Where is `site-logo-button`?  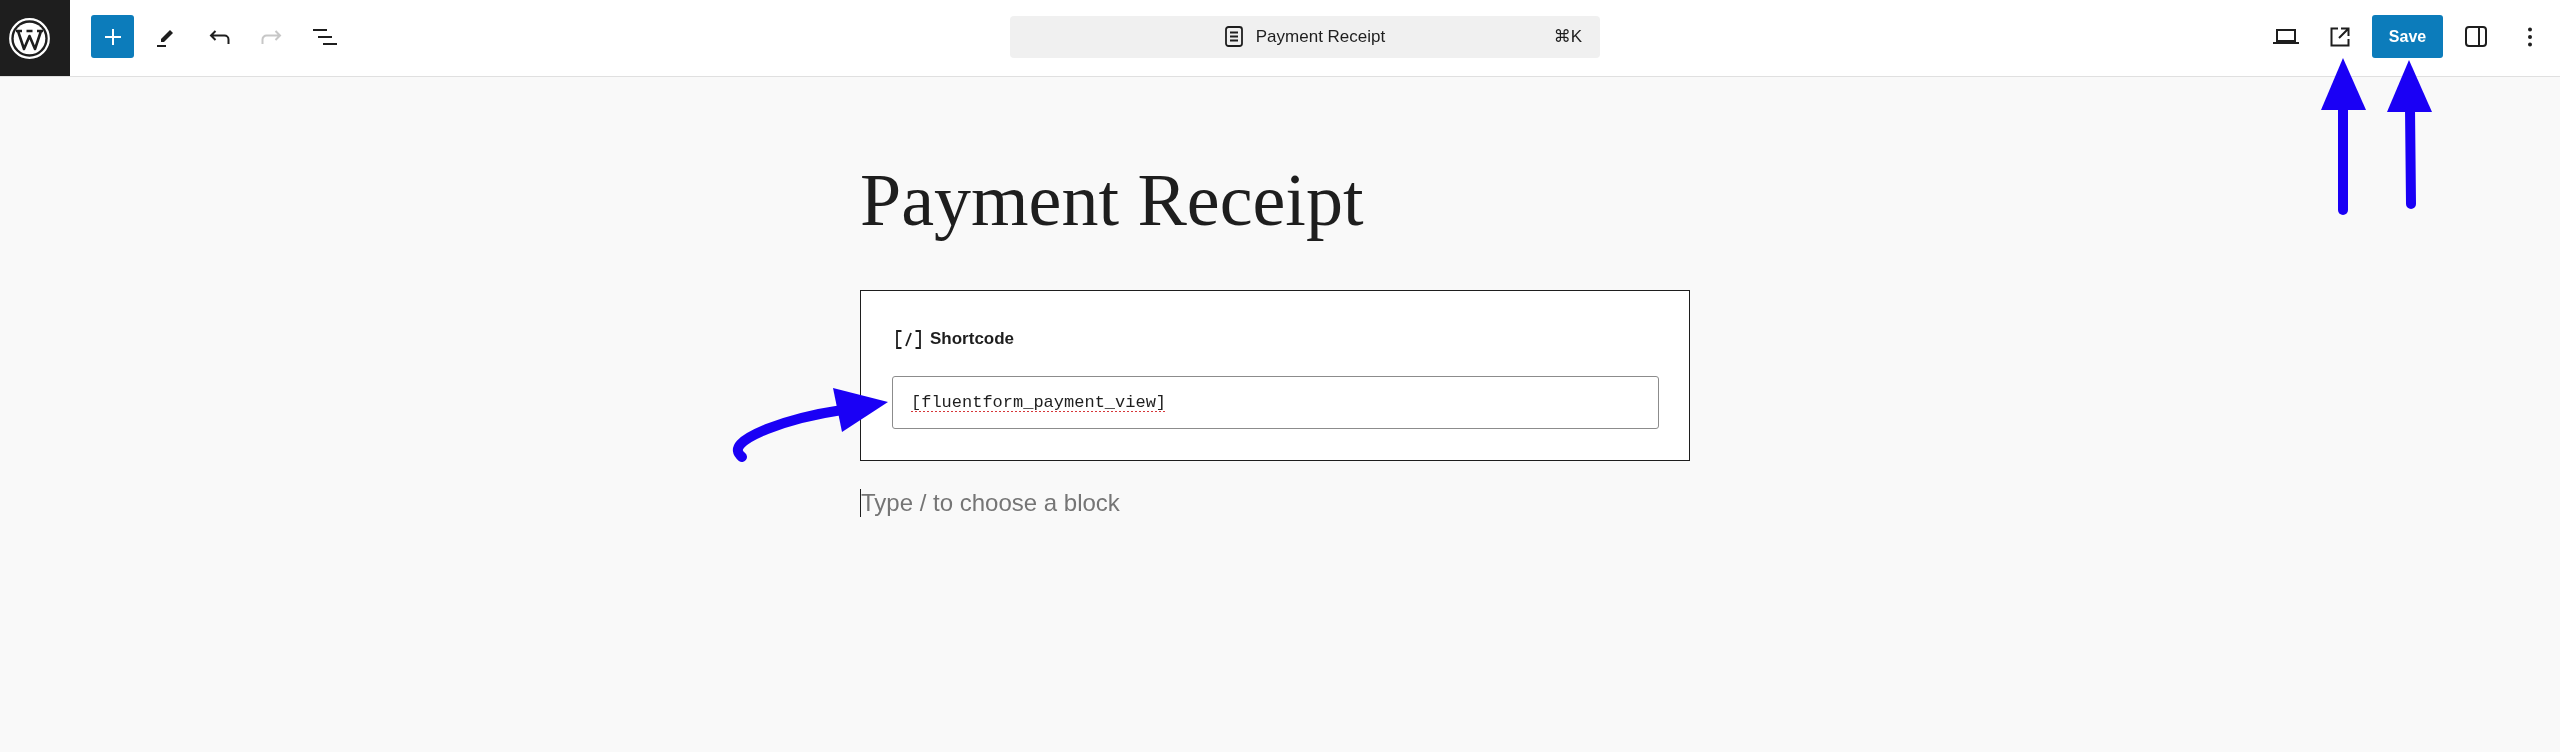 site-logo-button is located at coordinates (35, 38).